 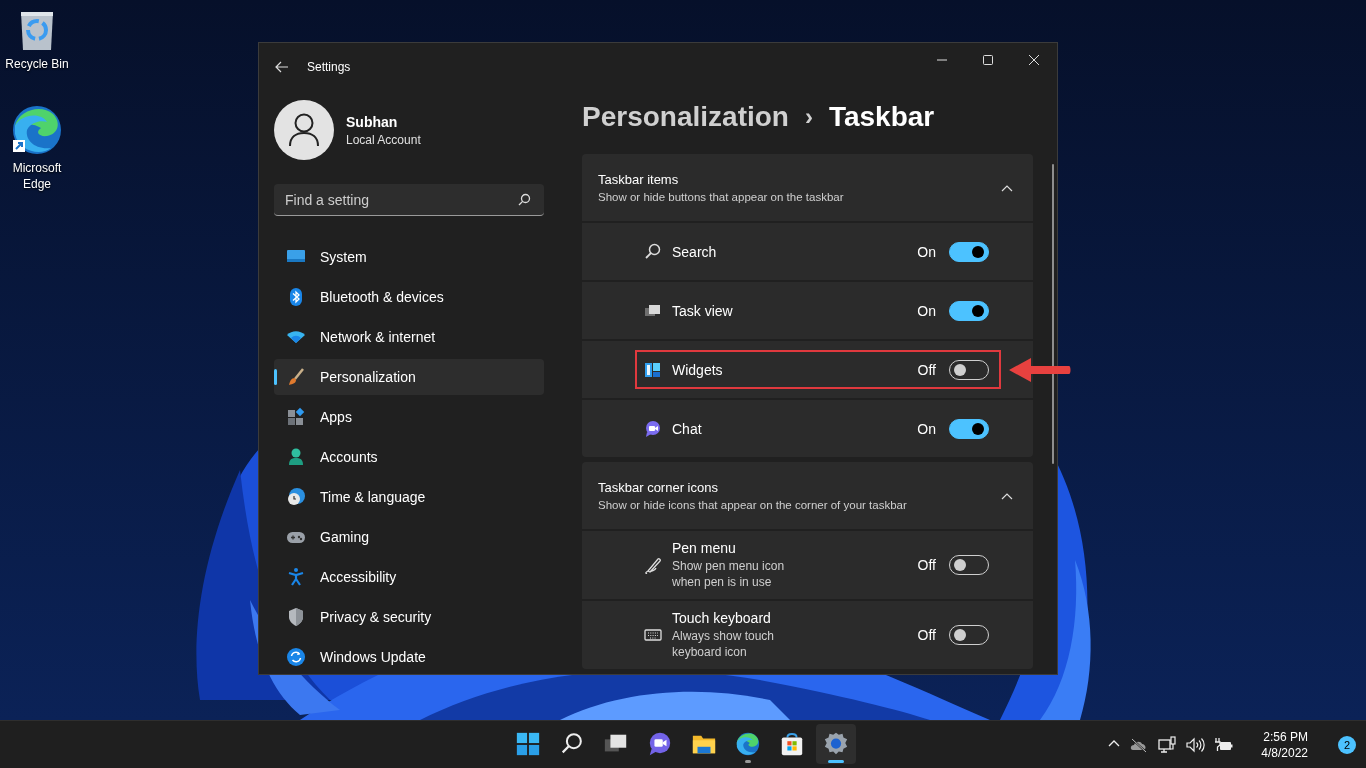 I want to click on setting-label: Chat, so click(x=687, y=428).